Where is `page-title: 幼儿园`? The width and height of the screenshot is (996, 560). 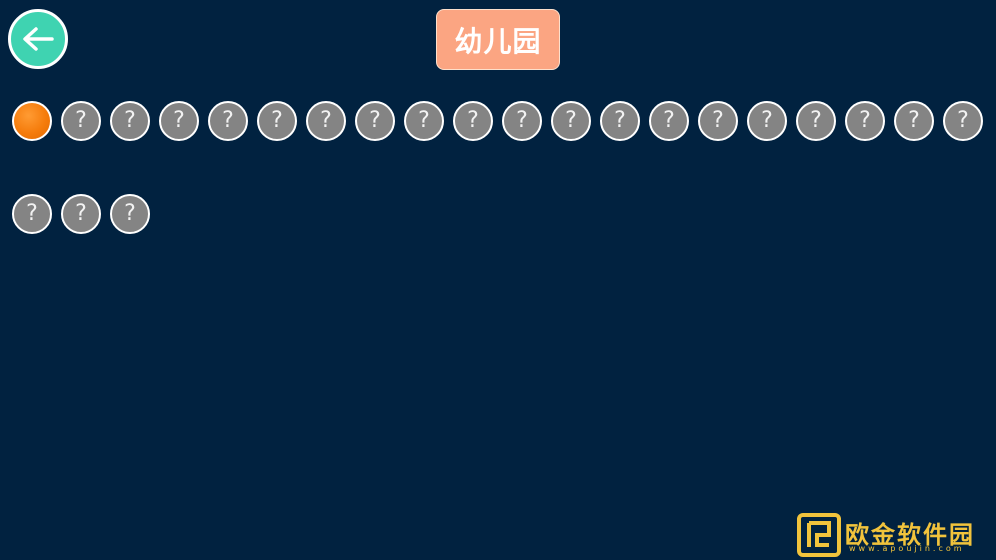 page-title: 幼儿园 is located at coordinates (498, 39).